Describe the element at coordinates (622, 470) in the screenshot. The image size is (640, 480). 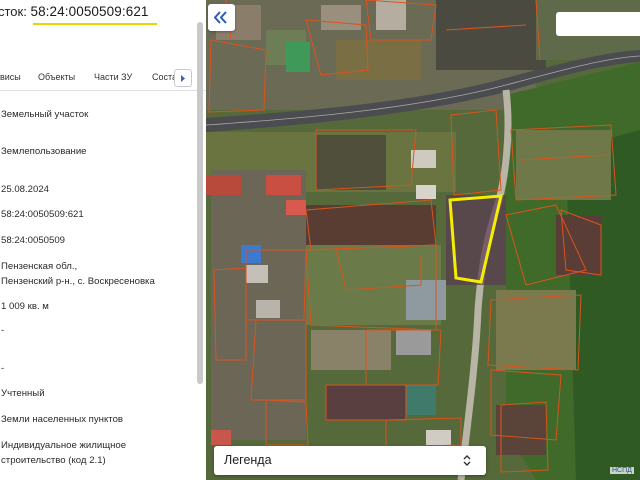
I see `map-watermark: НСПД` at that location.